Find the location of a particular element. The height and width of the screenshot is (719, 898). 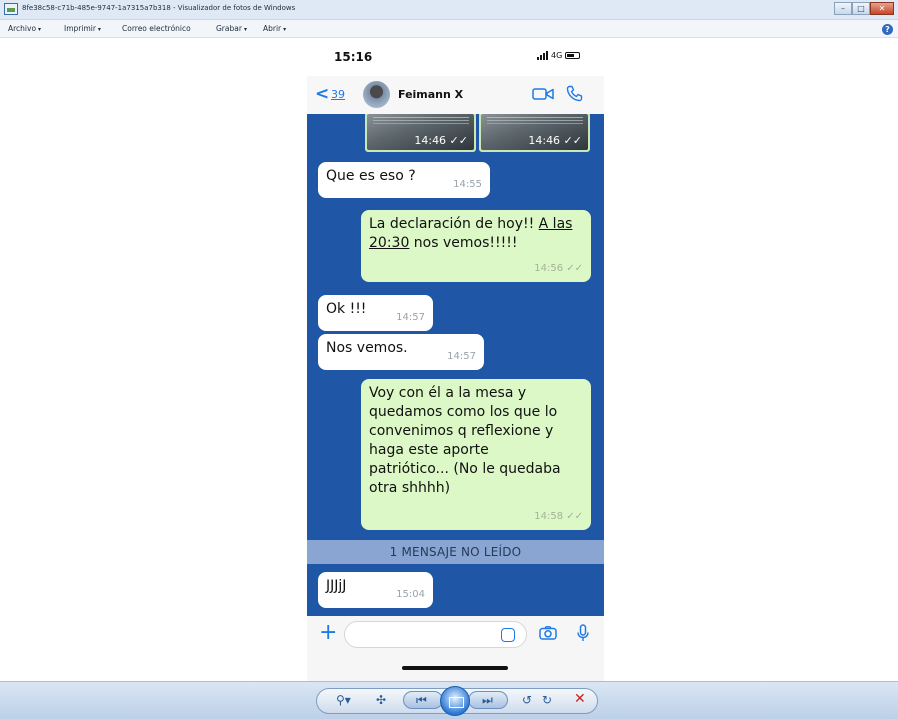

viewer-toolbar: ⚲▾ ✣ ⏮ ⏭ ↺ ↻ ✕ is located at coordinates (449, 700).